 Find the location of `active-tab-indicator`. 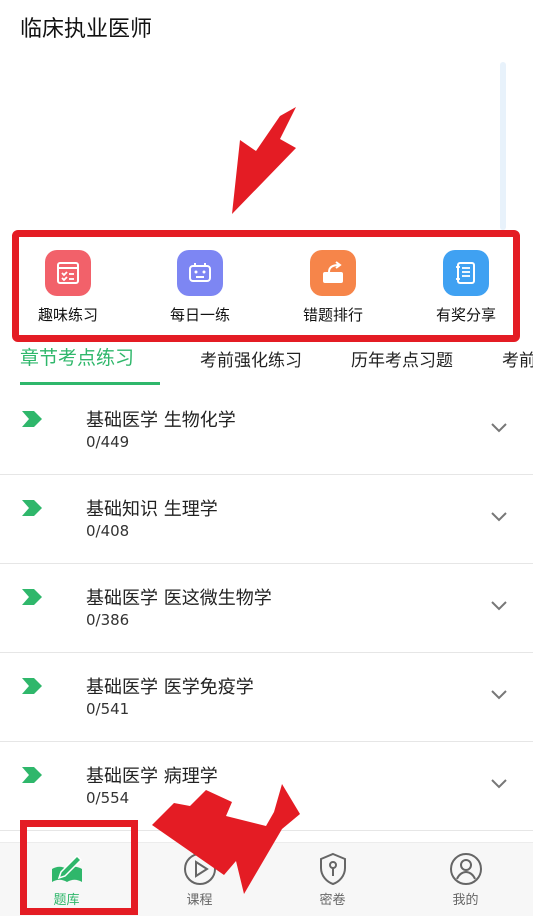

active-tab-indicator is located at coordinates (90, 383).